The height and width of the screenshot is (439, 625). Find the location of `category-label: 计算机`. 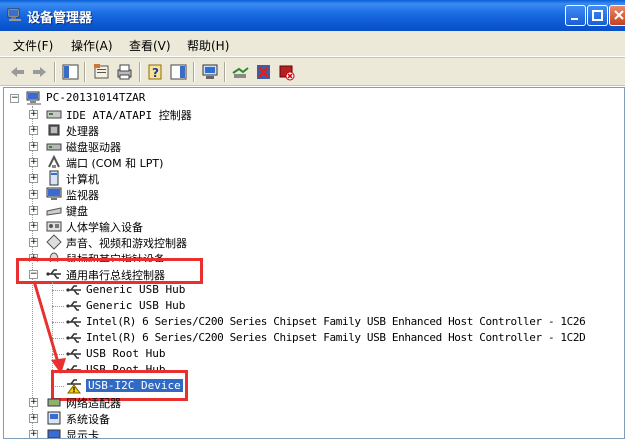

category-label: 计算机 is located at coordinates (82, 179).